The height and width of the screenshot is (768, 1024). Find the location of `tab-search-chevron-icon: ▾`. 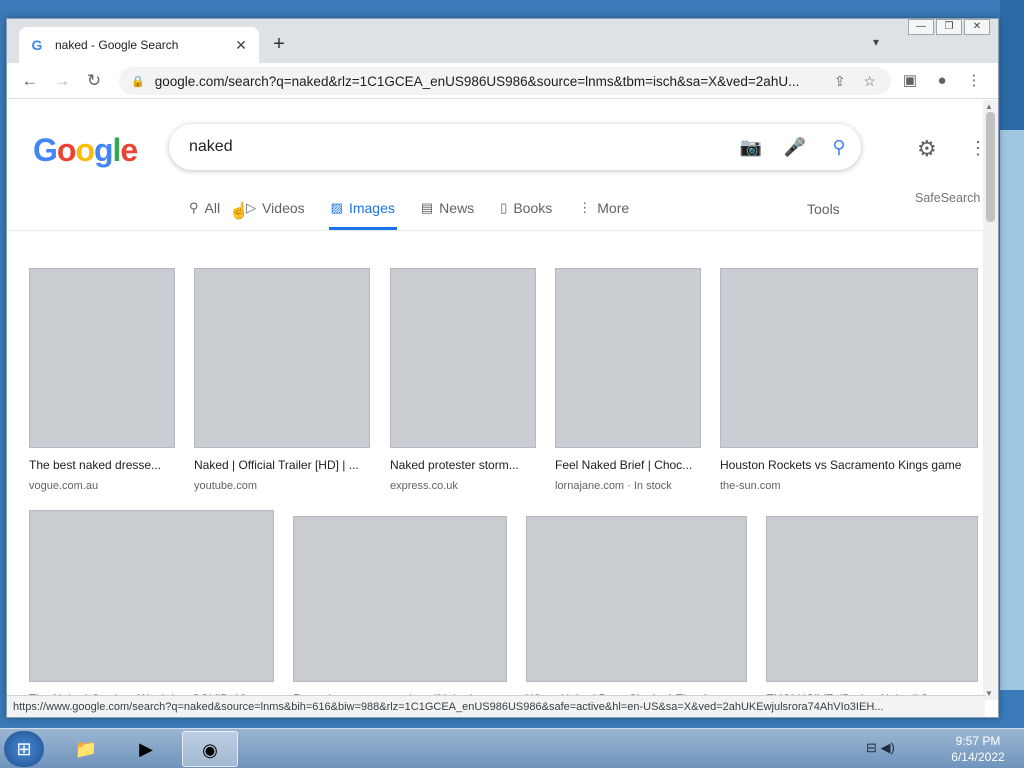

tab-search-chevron-icon: ▾ is located at coordinates (876, 42).